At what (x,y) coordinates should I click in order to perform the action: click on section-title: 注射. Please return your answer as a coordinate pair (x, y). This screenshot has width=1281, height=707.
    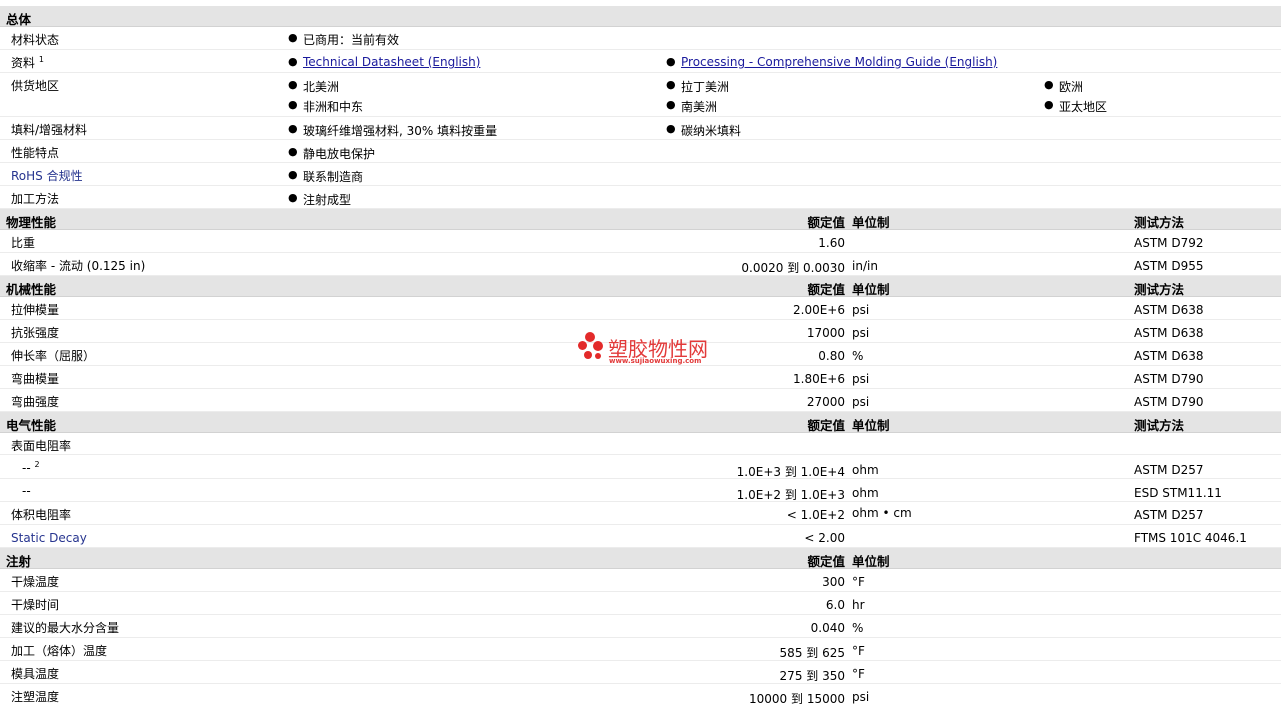
    Looking at the image, I should click on (19, 561).